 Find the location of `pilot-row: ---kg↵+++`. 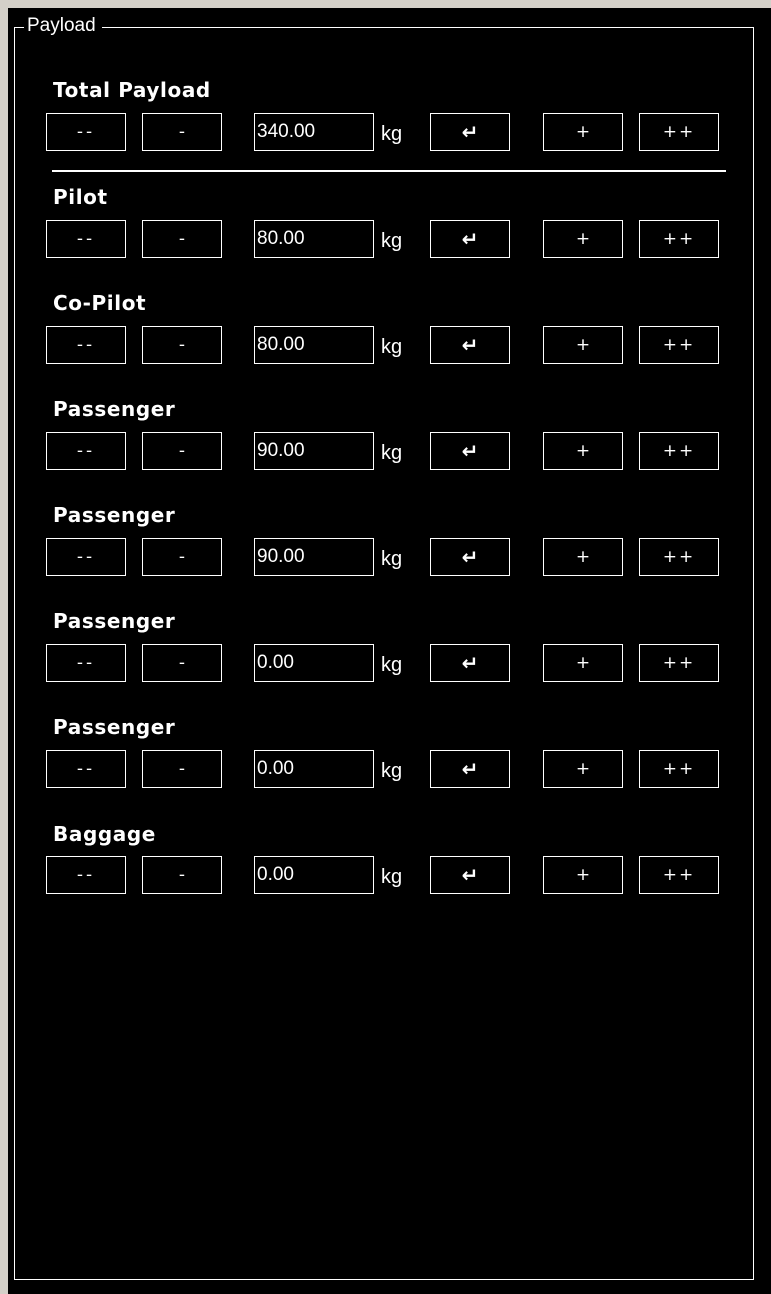

pilot-row: ---kg↵+++ is located at coordinates (385, 240).